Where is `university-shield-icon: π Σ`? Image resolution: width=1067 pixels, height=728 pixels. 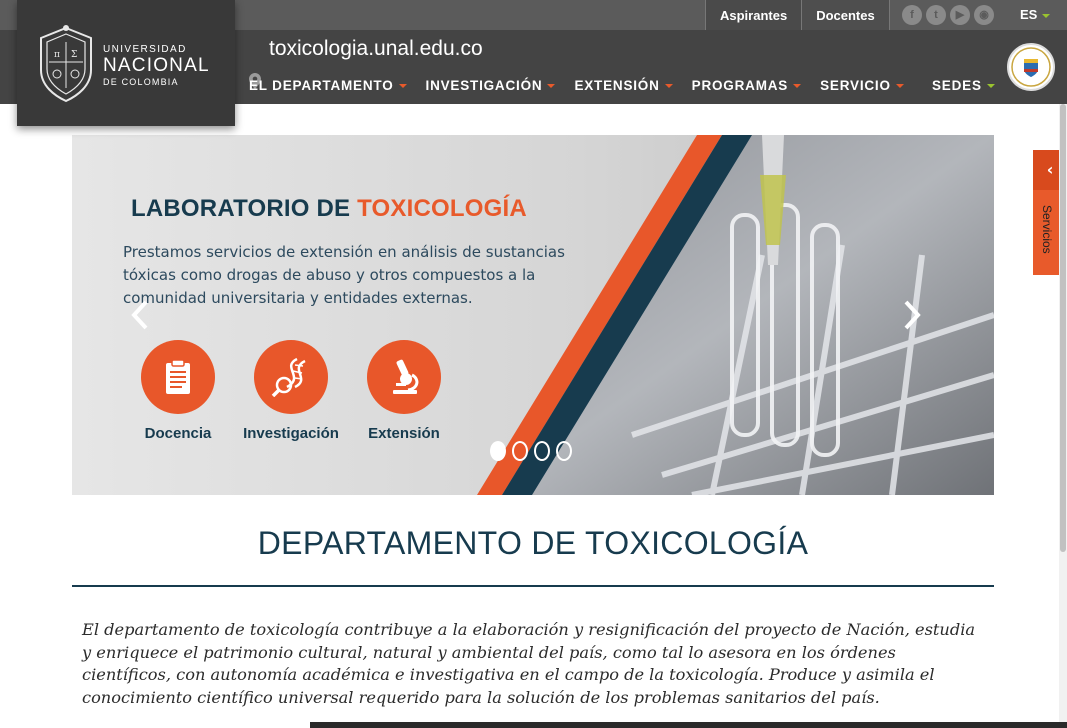
university-shield-icon: π Σ is located at coordinates (66, 64).